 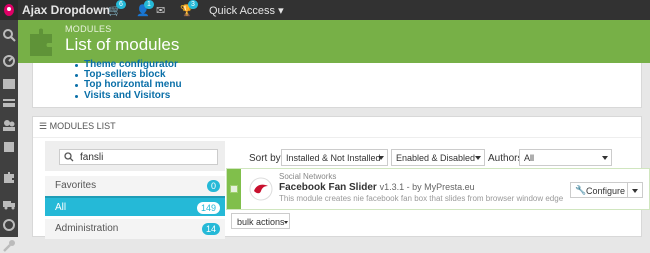 What do you see at coordinates (581, 190) in the screenshot?
I see `wrench-icon: 🔧` at bounding box center [581, 190].